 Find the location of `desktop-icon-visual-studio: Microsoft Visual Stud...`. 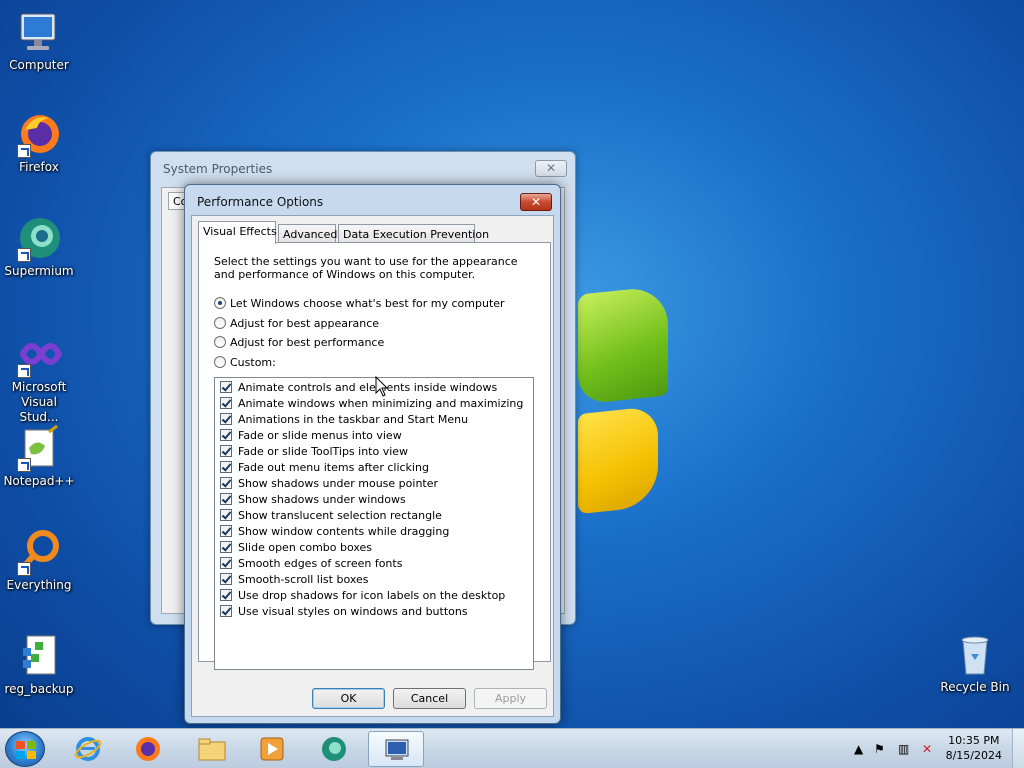

desktop-icon-visual-studio: Microsoft Visual Stud... is located at coordinates (39, 377).